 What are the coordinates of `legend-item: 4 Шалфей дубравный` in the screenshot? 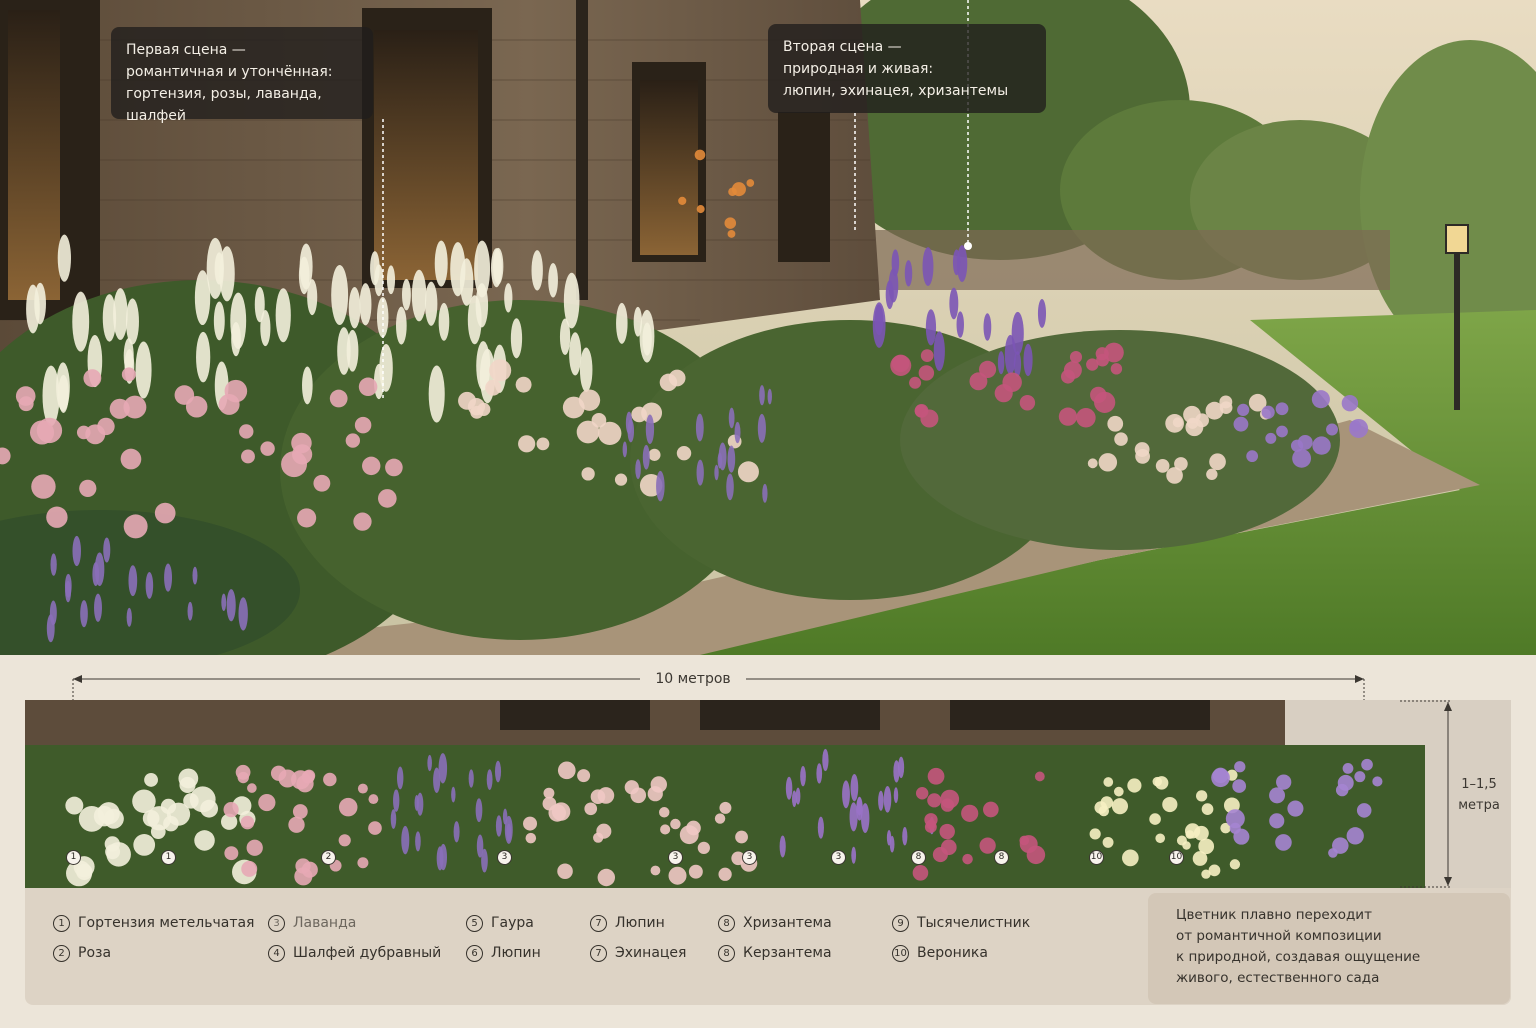 It's located at (354, 953).